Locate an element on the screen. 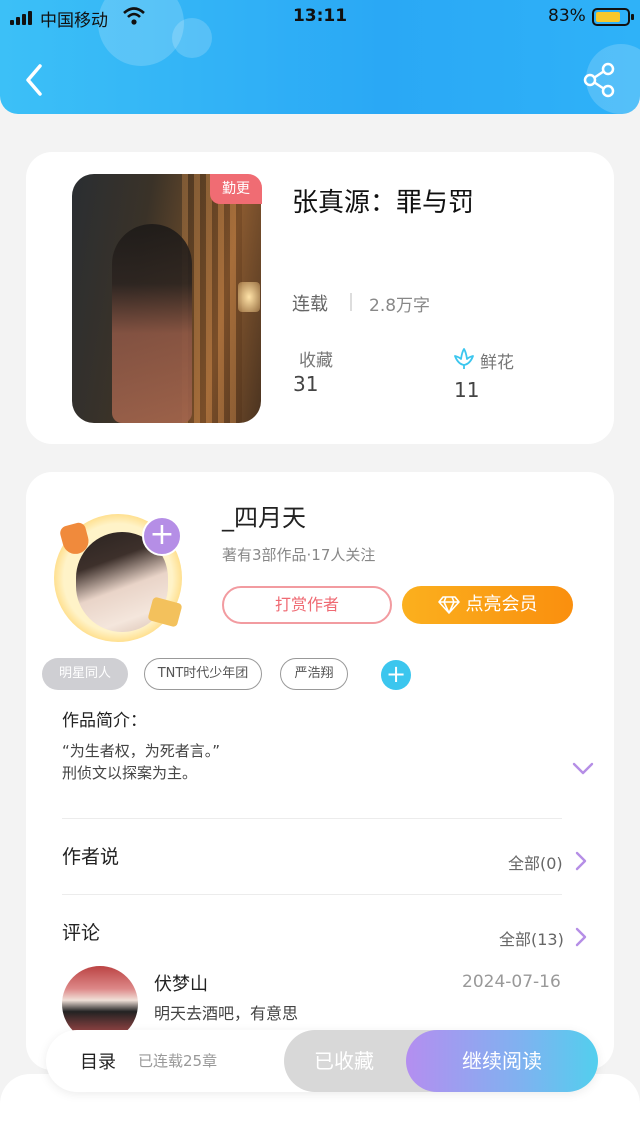 The width and height of the screenshot is (640, 1138). intro-line: 刑侦文以探案为主。 is located at coordinates (130, 773).